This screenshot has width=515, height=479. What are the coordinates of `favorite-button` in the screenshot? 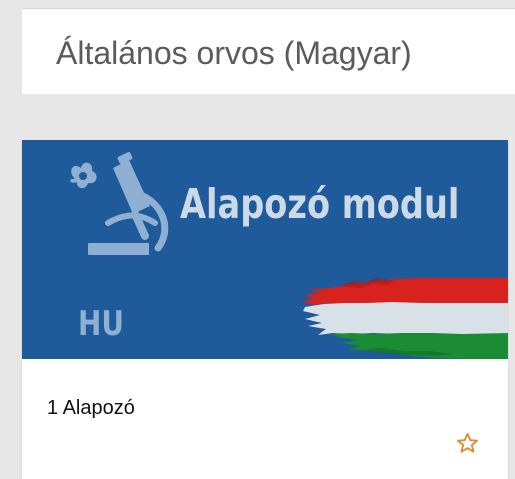 It's located at (467, 443).